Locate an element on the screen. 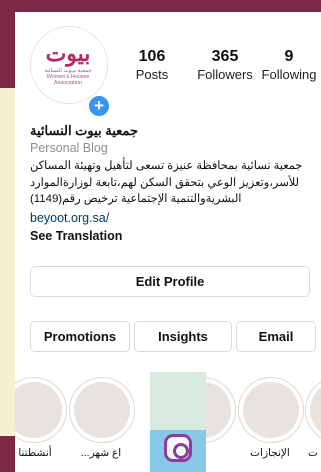 The width and height of the screenshot is (321, 472). posts-count: 106 is located at coordinates (152, 56).